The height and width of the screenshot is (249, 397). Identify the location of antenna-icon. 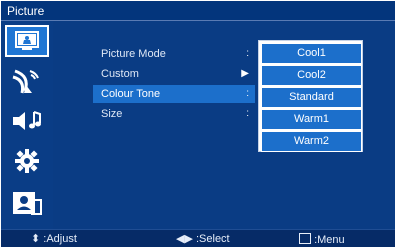
(25, 81).